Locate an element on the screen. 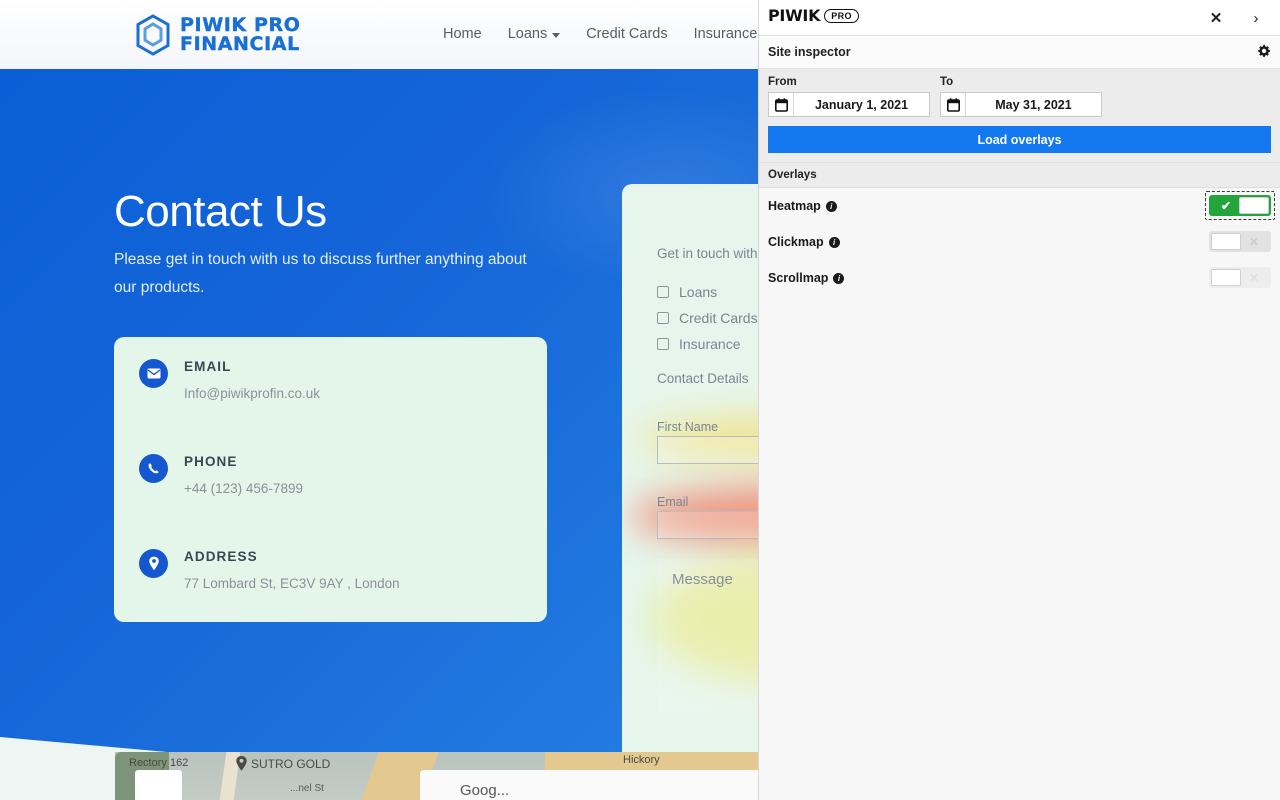 Image resolution: width=1280 pixels, height=800 pixels. map-label: SUTRO GOLD is located at coordinates (291, 764).